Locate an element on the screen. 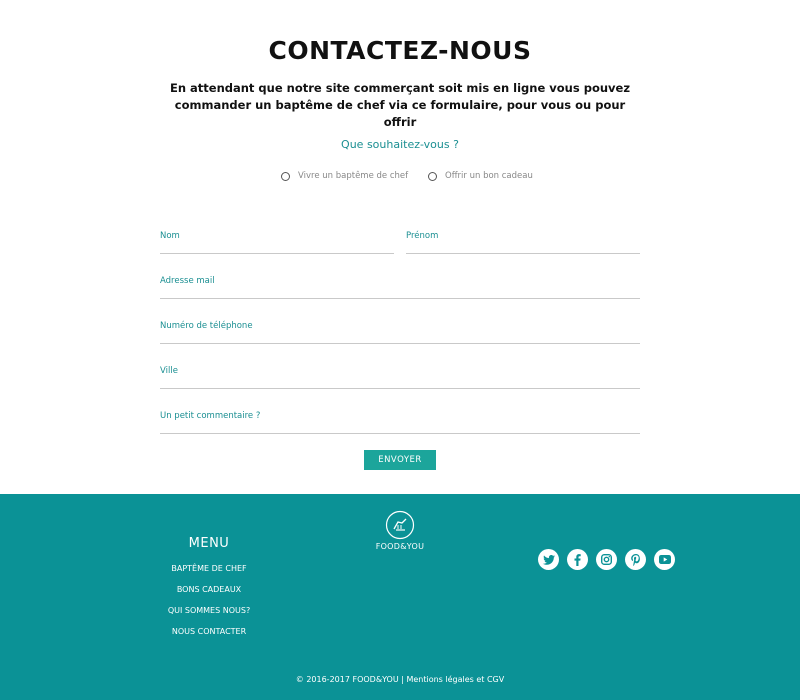  field-label: Ville is located at coordinates (169, 371).